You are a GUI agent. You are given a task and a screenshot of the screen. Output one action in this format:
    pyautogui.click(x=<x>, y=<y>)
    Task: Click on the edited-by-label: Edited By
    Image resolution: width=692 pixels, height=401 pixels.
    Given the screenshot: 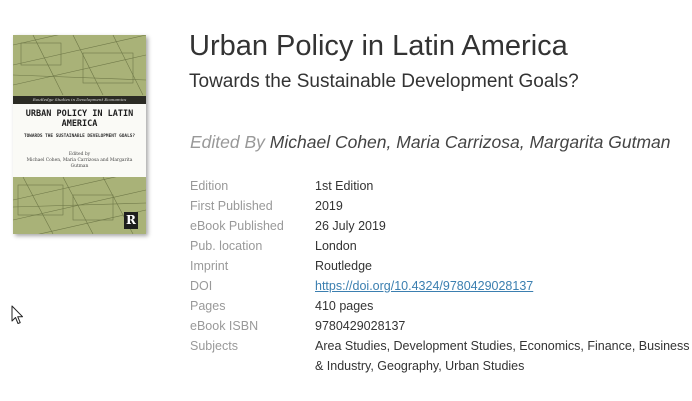 What is the action you would take?
    pyautogui.click(x=227, y=142)
    